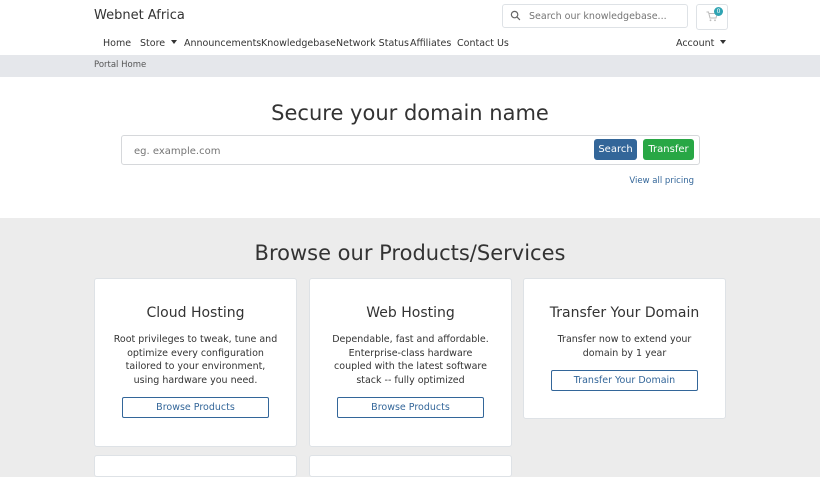 The height and width of the screenshot is (477, 820). What do you see at coordinates (410, 253) in the screenshot?
I see `products-section-title: Browse our Products/Services` at bounding box center [410, 253].